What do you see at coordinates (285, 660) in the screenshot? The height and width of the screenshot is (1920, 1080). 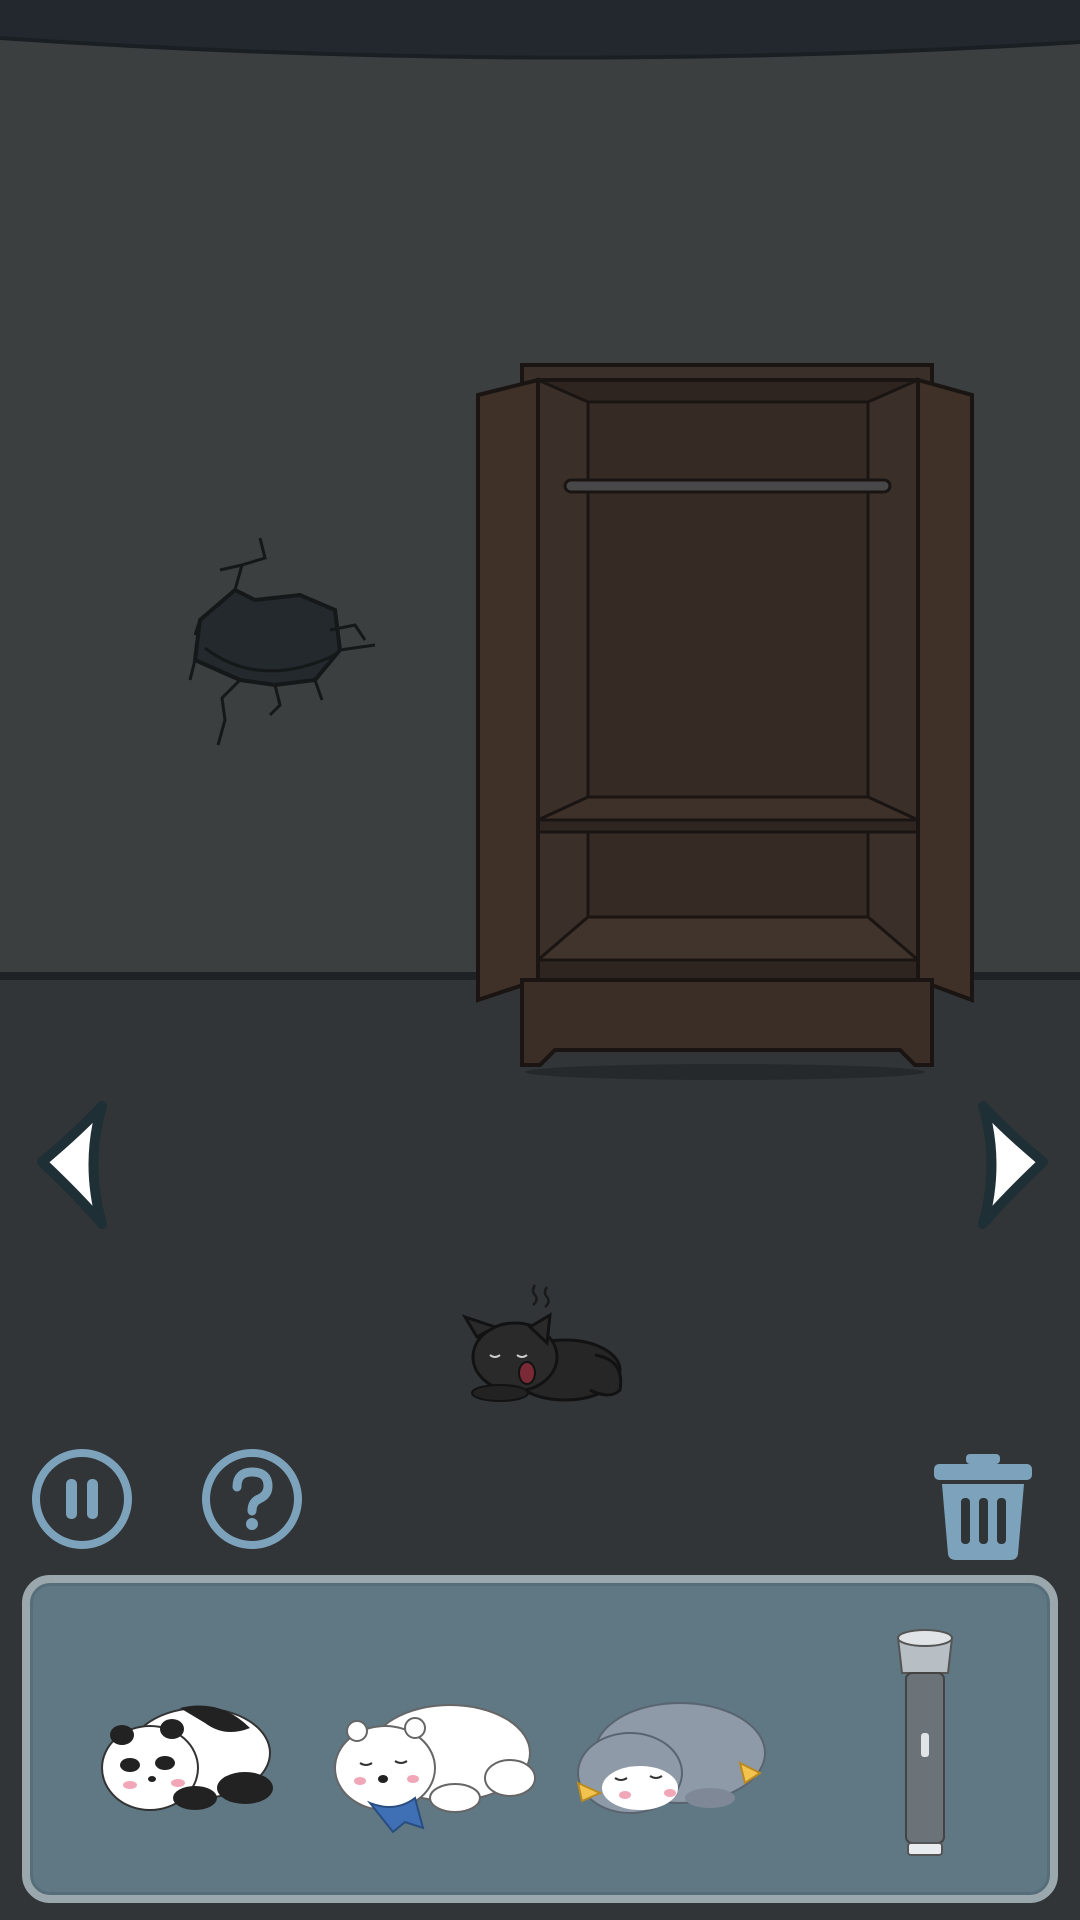 I see `wall-hole` at bounding box center [285, 660].